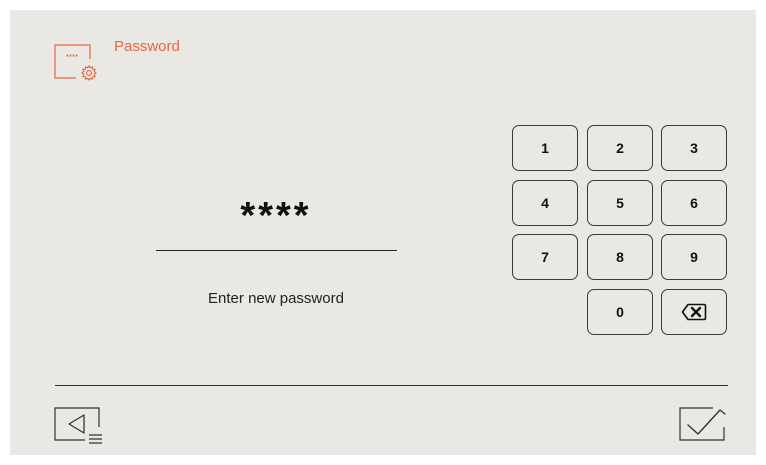 The width and height of the screenshot is (766, 465). Describe the element at coordinates (545, 257) in the screenshot. I see `keypad-key-7: 7` at that location.